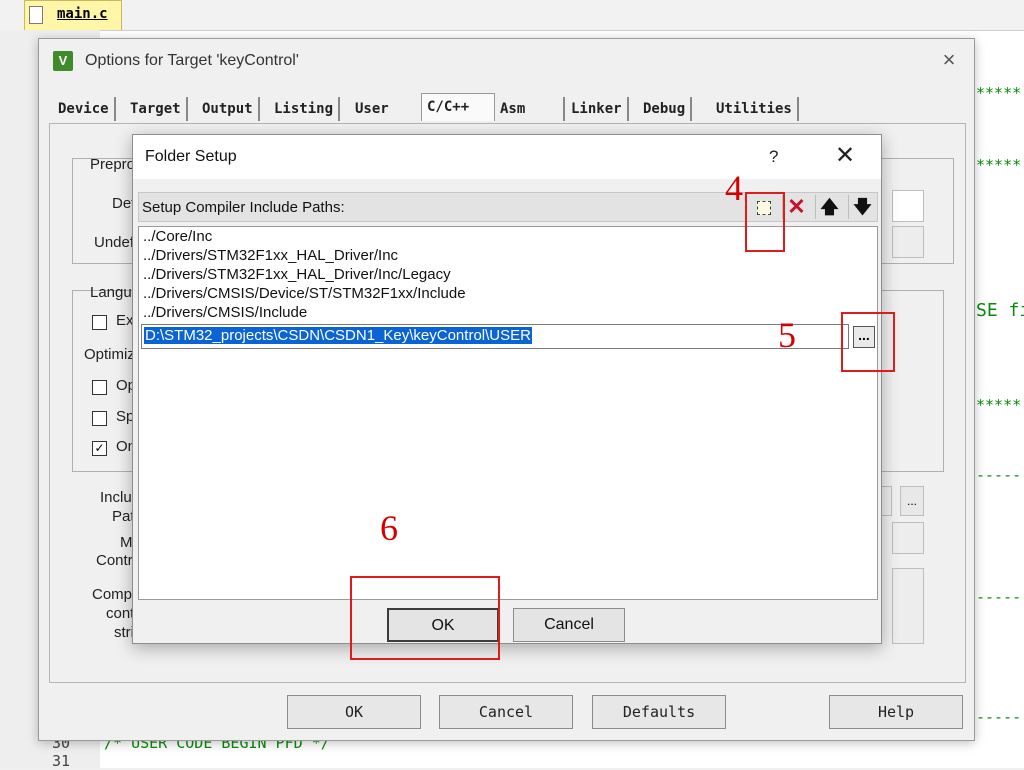 The image size is (1024, 770). Describe the element at coordinates (109, 354) in the screenshot. I see `field-label: Optimiz` at that location.